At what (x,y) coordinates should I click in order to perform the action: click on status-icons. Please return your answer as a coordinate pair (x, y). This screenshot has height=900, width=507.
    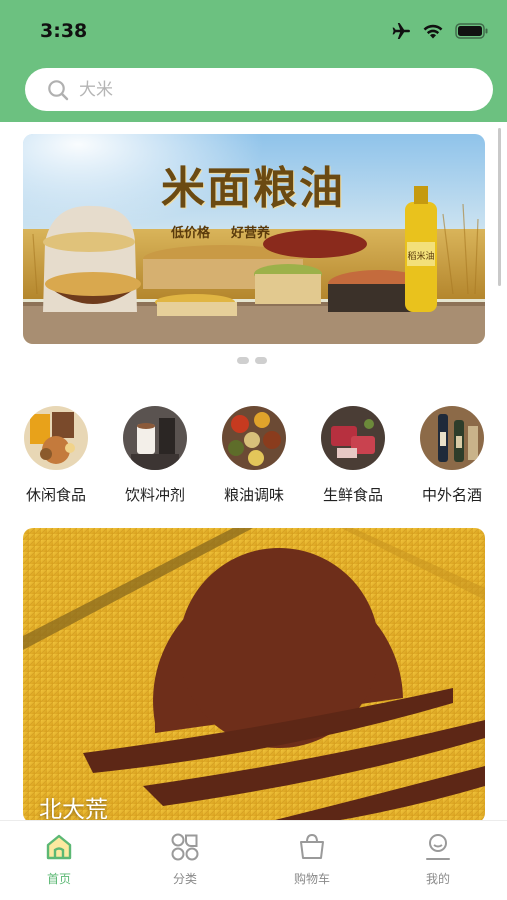
    Looking at the image, I should click on (440, 31).